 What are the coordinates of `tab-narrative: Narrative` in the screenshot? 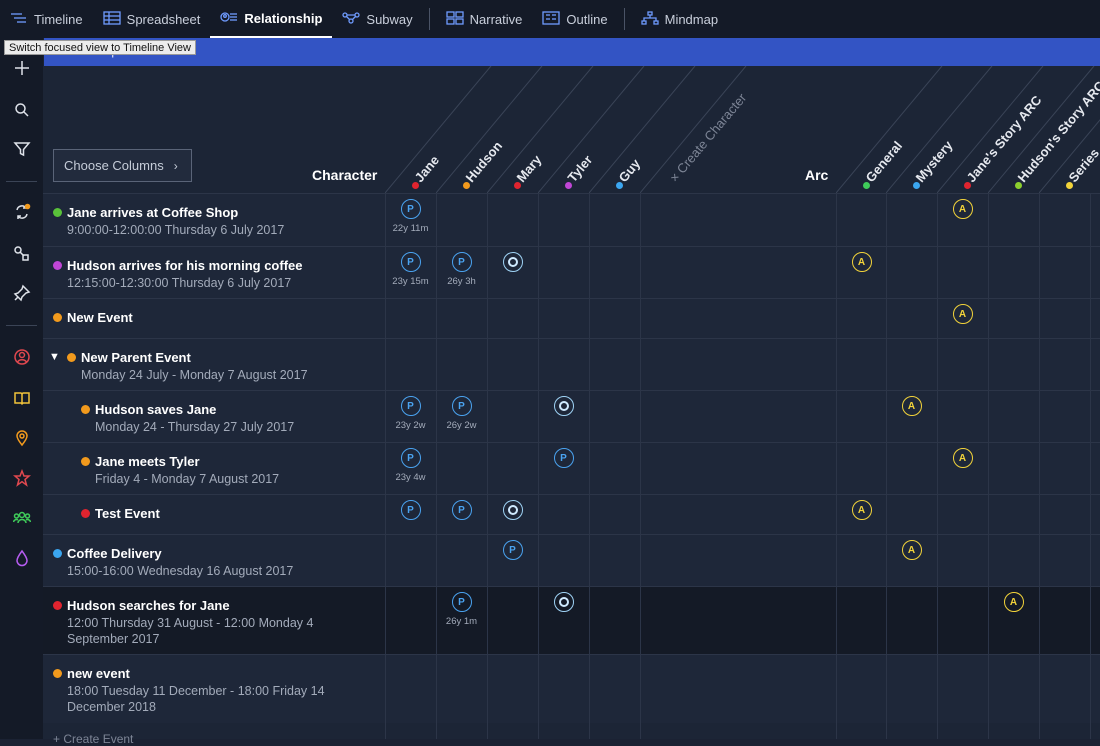 It's located at (484, 19).